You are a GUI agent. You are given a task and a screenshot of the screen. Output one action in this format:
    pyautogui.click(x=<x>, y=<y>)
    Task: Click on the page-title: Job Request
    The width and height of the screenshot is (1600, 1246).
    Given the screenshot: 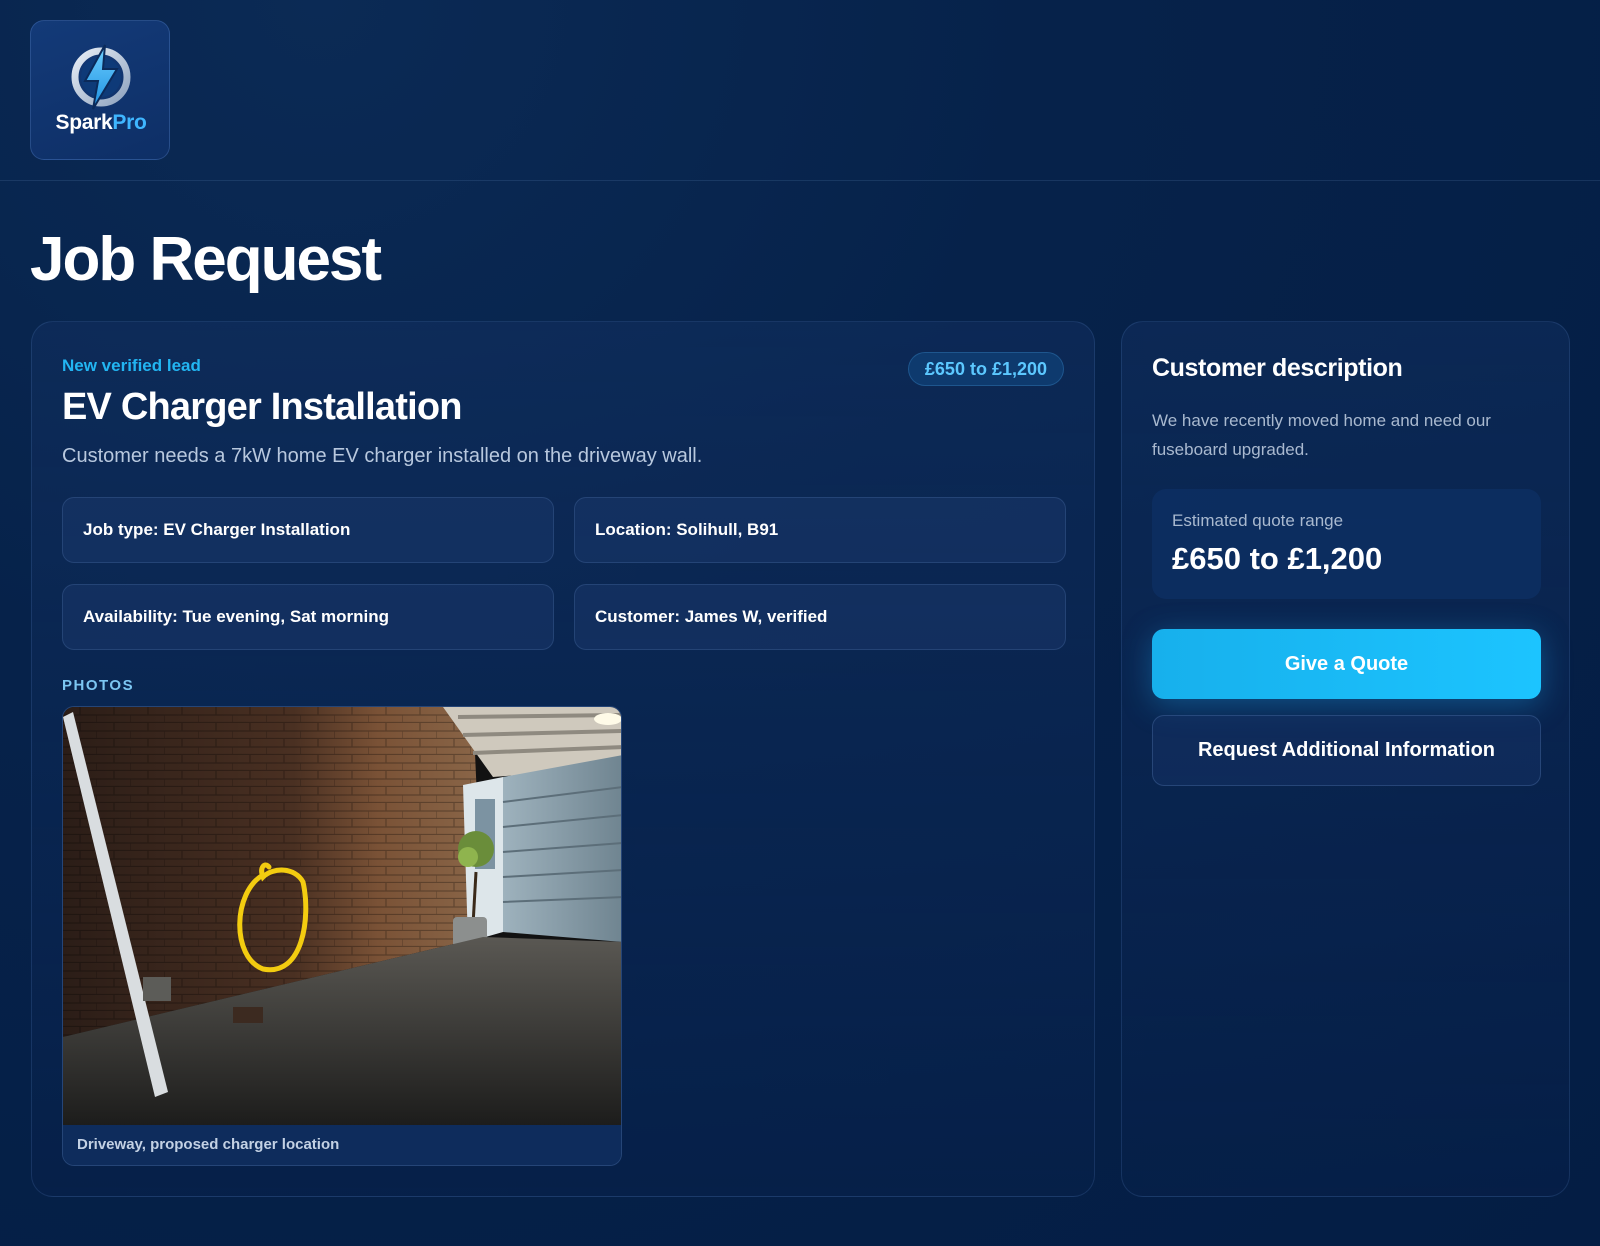 What is the action you would take?
    pyautogui.click(x=206, y=259)
    